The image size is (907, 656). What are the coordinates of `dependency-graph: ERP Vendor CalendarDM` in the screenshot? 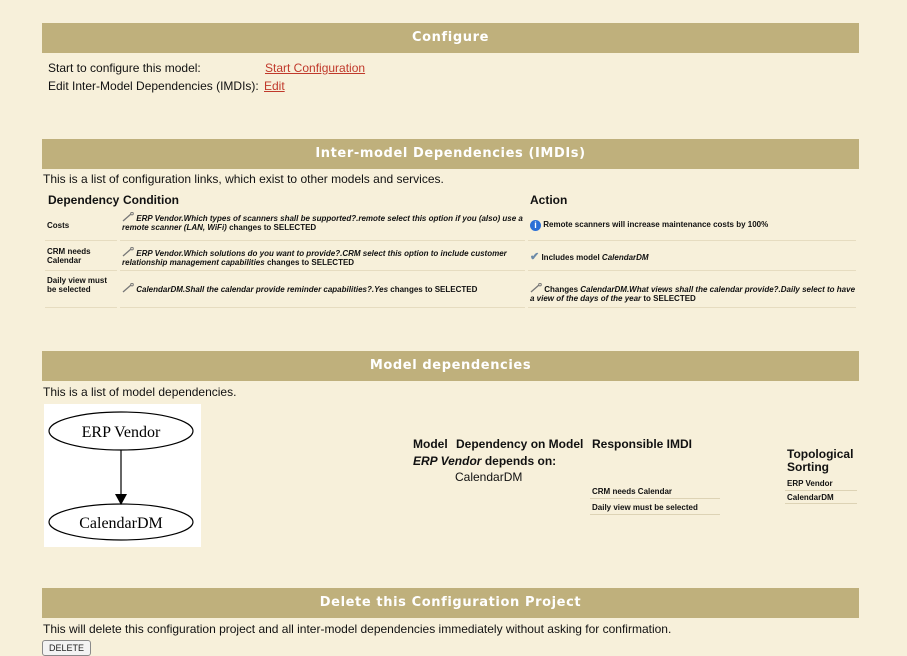 It's located at (122, 475).